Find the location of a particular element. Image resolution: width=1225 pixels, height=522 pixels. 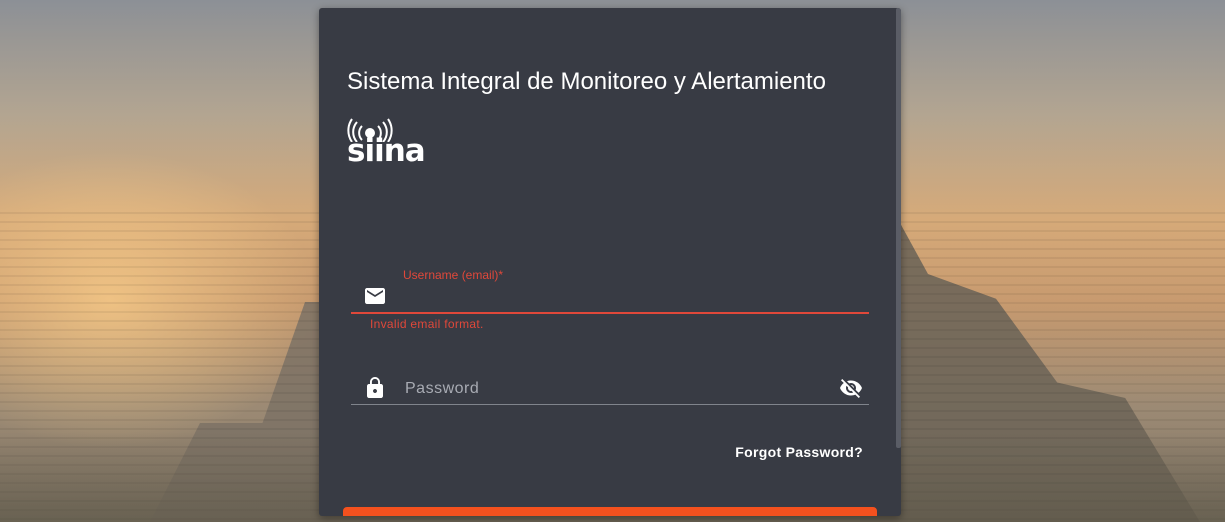

password-field is located at coordinates (610, 386).